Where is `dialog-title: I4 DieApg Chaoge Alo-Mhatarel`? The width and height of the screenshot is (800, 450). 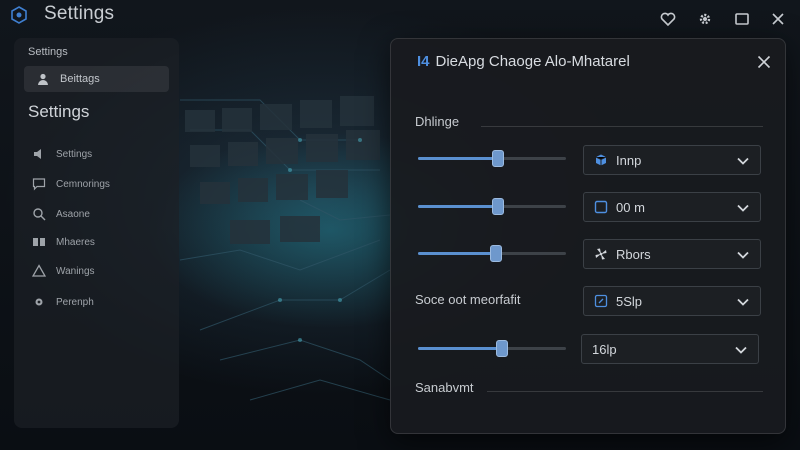 dialog-title: I4 DieApg Chaoge Alo-Mhatarel is located at coordinates (523, 61).